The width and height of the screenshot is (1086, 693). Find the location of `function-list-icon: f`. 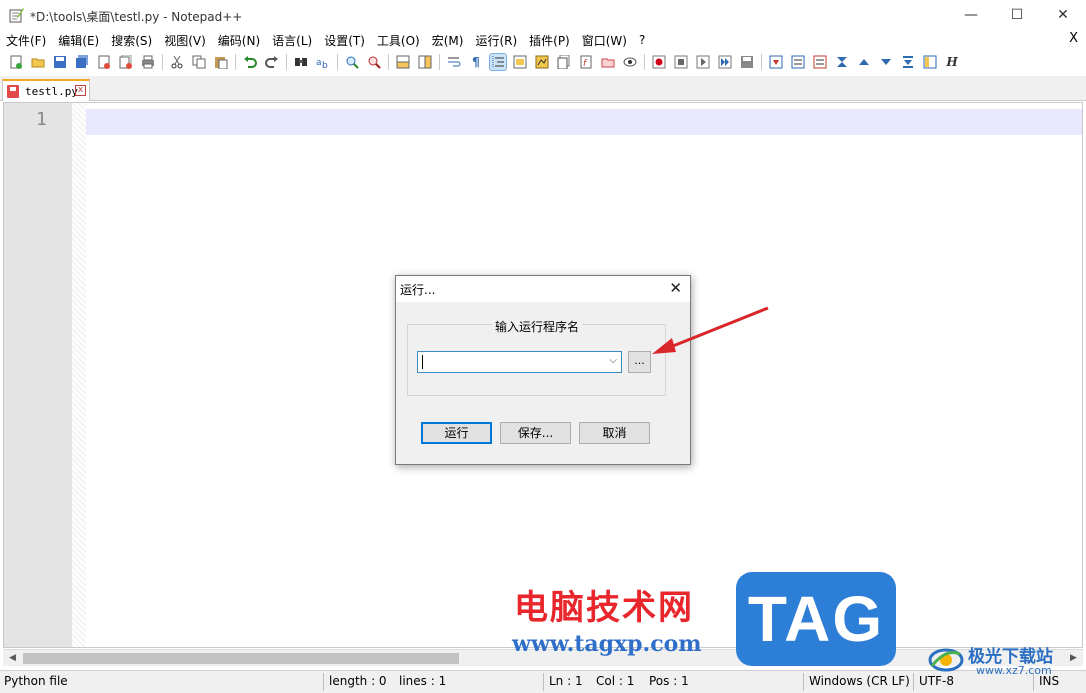

function-list-icon: f is located at coordinates (586, 62).